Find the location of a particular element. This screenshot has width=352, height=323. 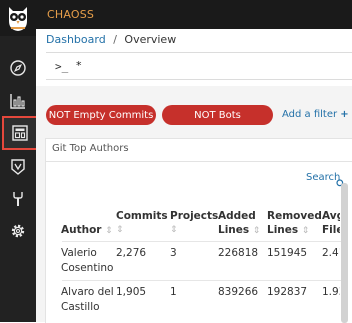

table-cell-commits: 2,276 is located at coordinates (131, 253).